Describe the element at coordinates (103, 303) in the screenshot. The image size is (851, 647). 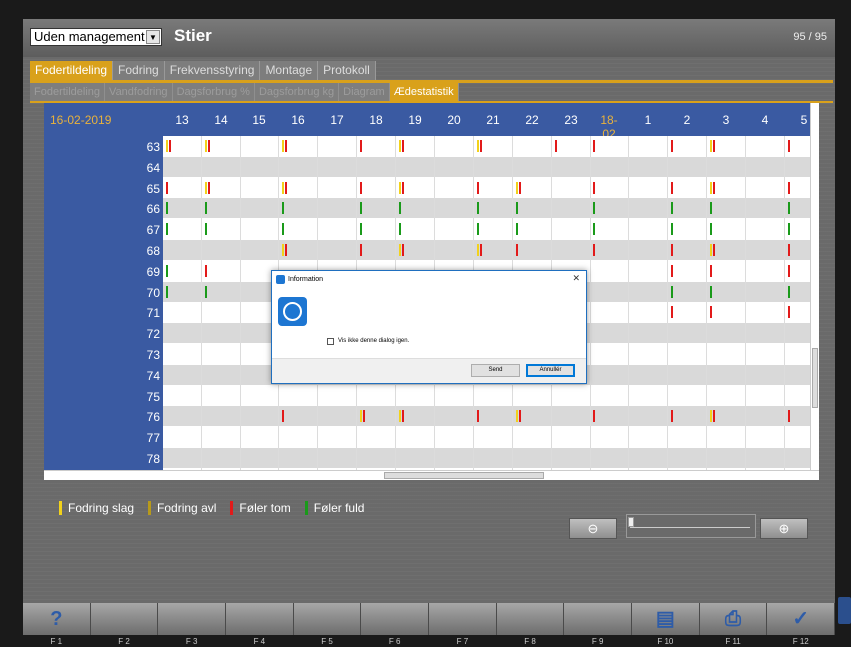
I see `row-labels: 63 64 65 66 67 68 69 70 71 72 73 74 75 76 77 78` at that location.